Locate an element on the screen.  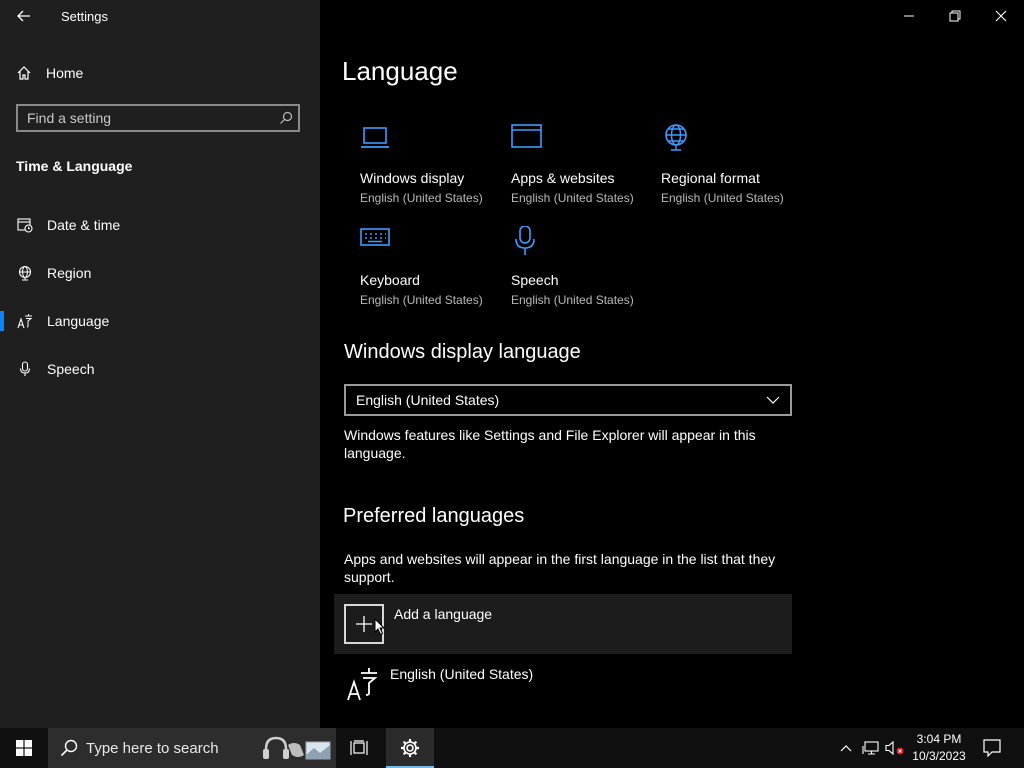
restore-button is located at coordinates (955, 16).